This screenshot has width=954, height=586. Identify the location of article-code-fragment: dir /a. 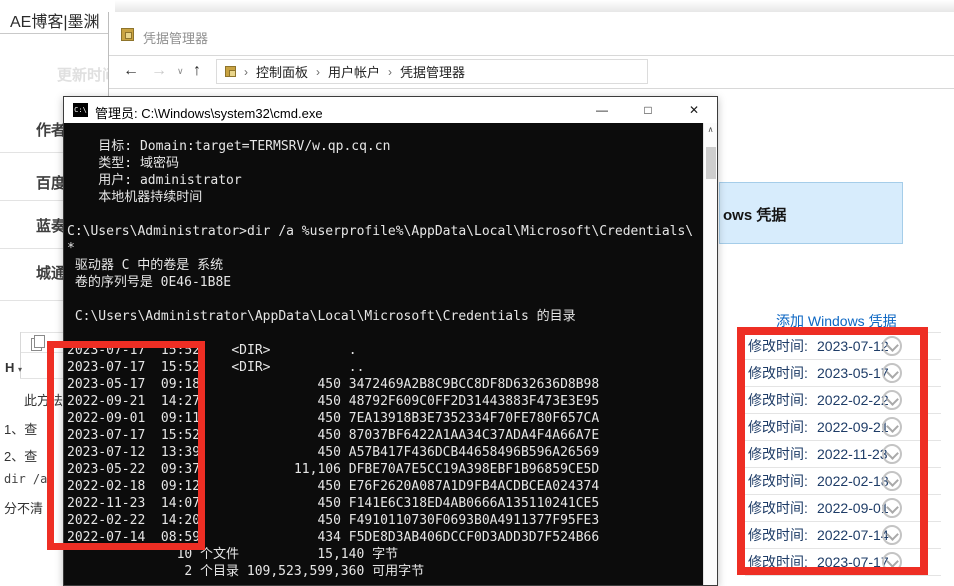
(26, 479).